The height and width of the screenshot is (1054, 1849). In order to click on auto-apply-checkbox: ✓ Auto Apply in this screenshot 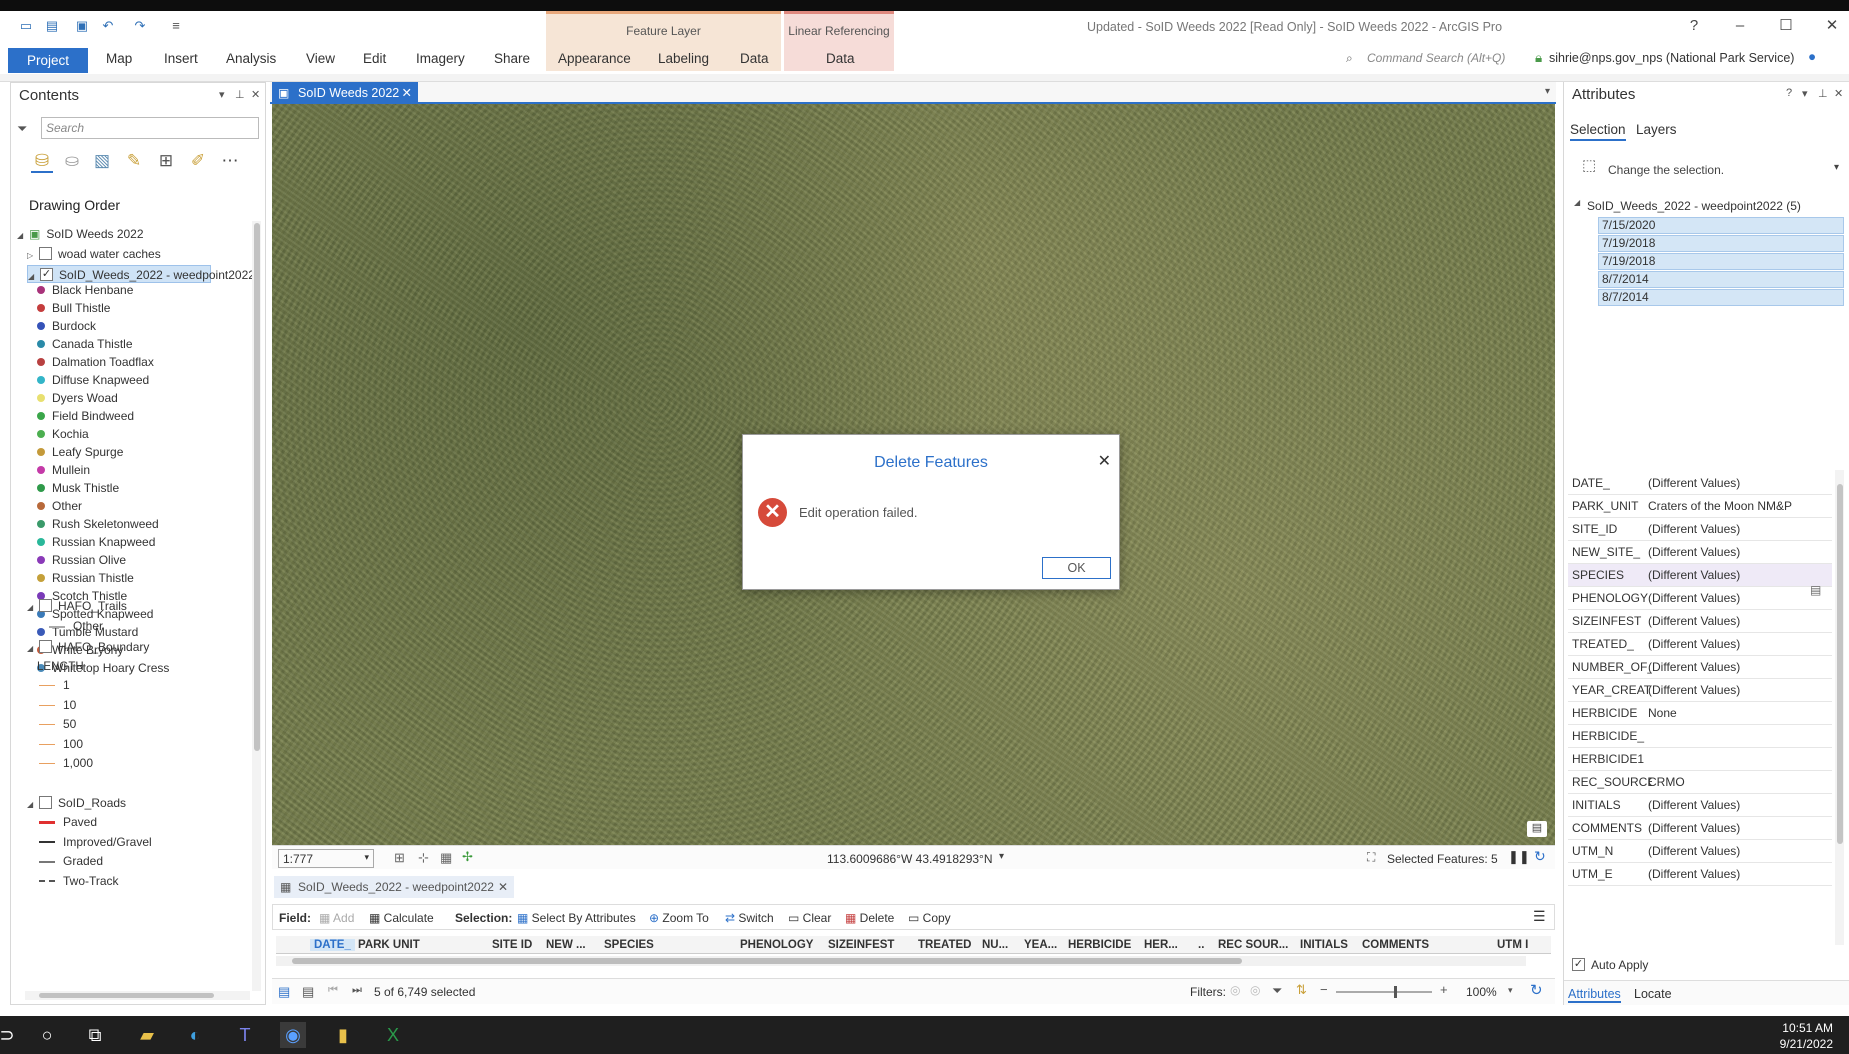, I will do `click(1610, 965)`.